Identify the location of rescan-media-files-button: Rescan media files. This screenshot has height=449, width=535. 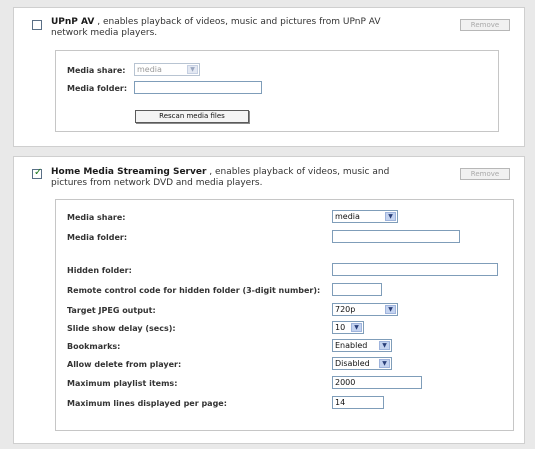
(192, 116).